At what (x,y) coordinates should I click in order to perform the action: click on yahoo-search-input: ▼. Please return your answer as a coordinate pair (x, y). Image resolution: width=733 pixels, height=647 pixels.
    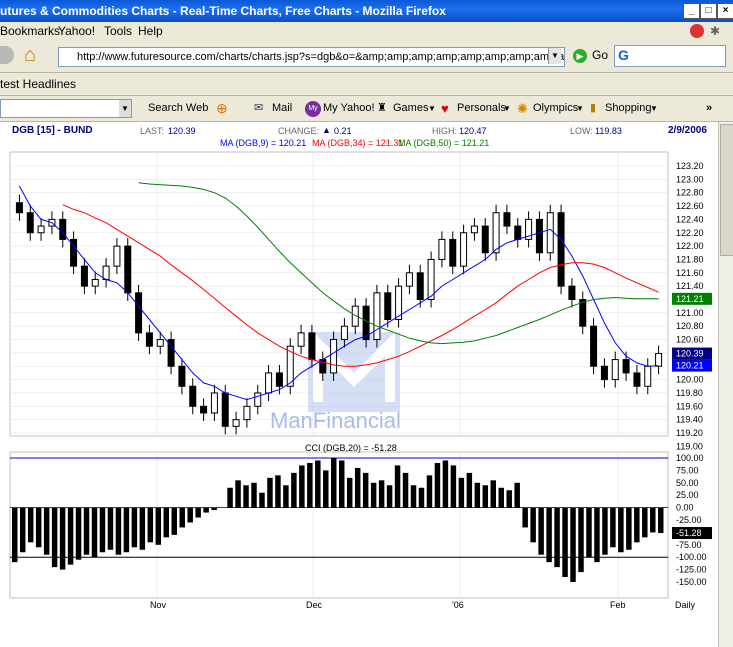
    Looking at the image, I should click on (66, 108).